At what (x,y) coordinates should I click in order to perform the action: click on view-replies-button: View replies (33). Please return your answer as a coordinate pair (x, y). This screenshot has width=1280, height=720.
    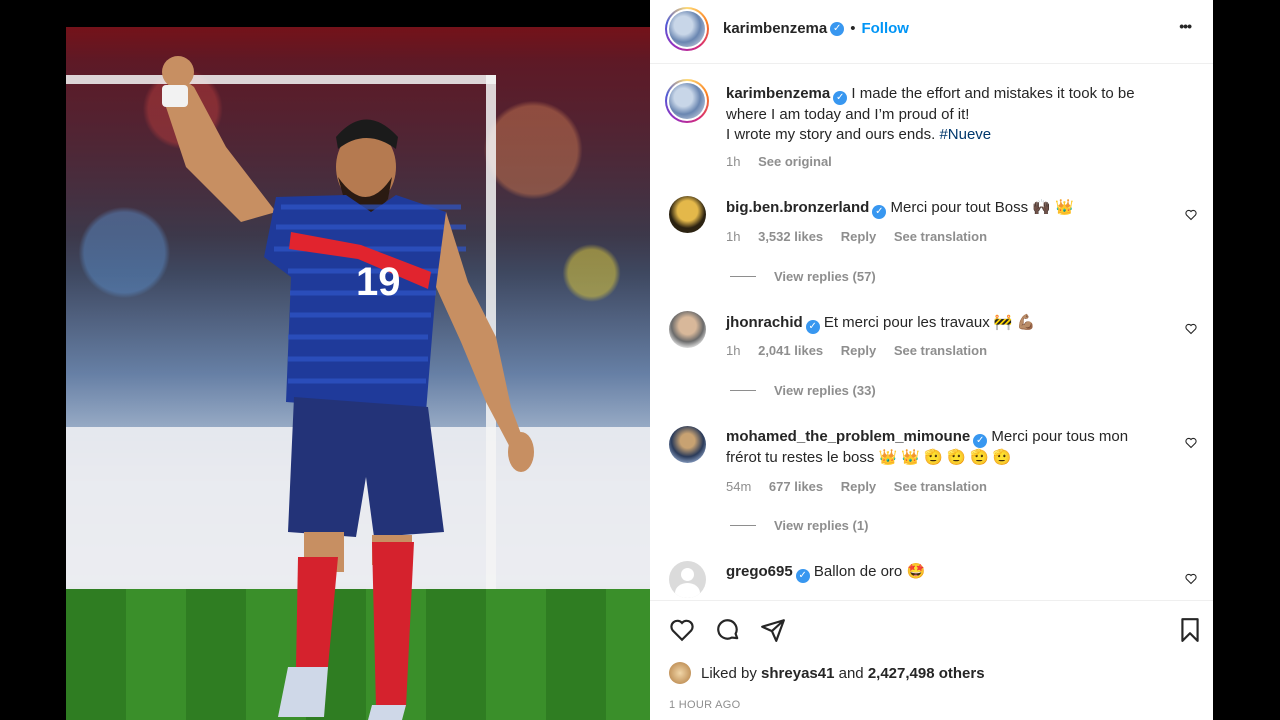
    Looking at the image, I should click on (803, 390).